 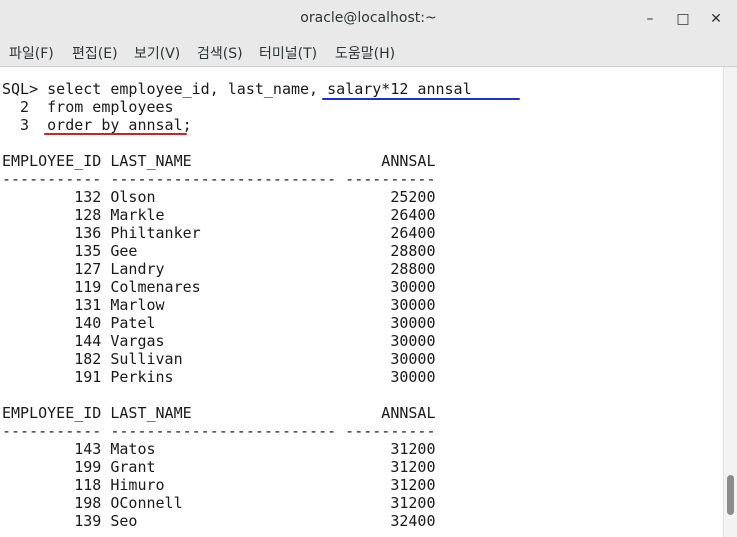 What do you see at coordinates (219, 233) in the screenshot?
I see `table-row: 136 Philtanker 26400` at bounding box center [219, 233].